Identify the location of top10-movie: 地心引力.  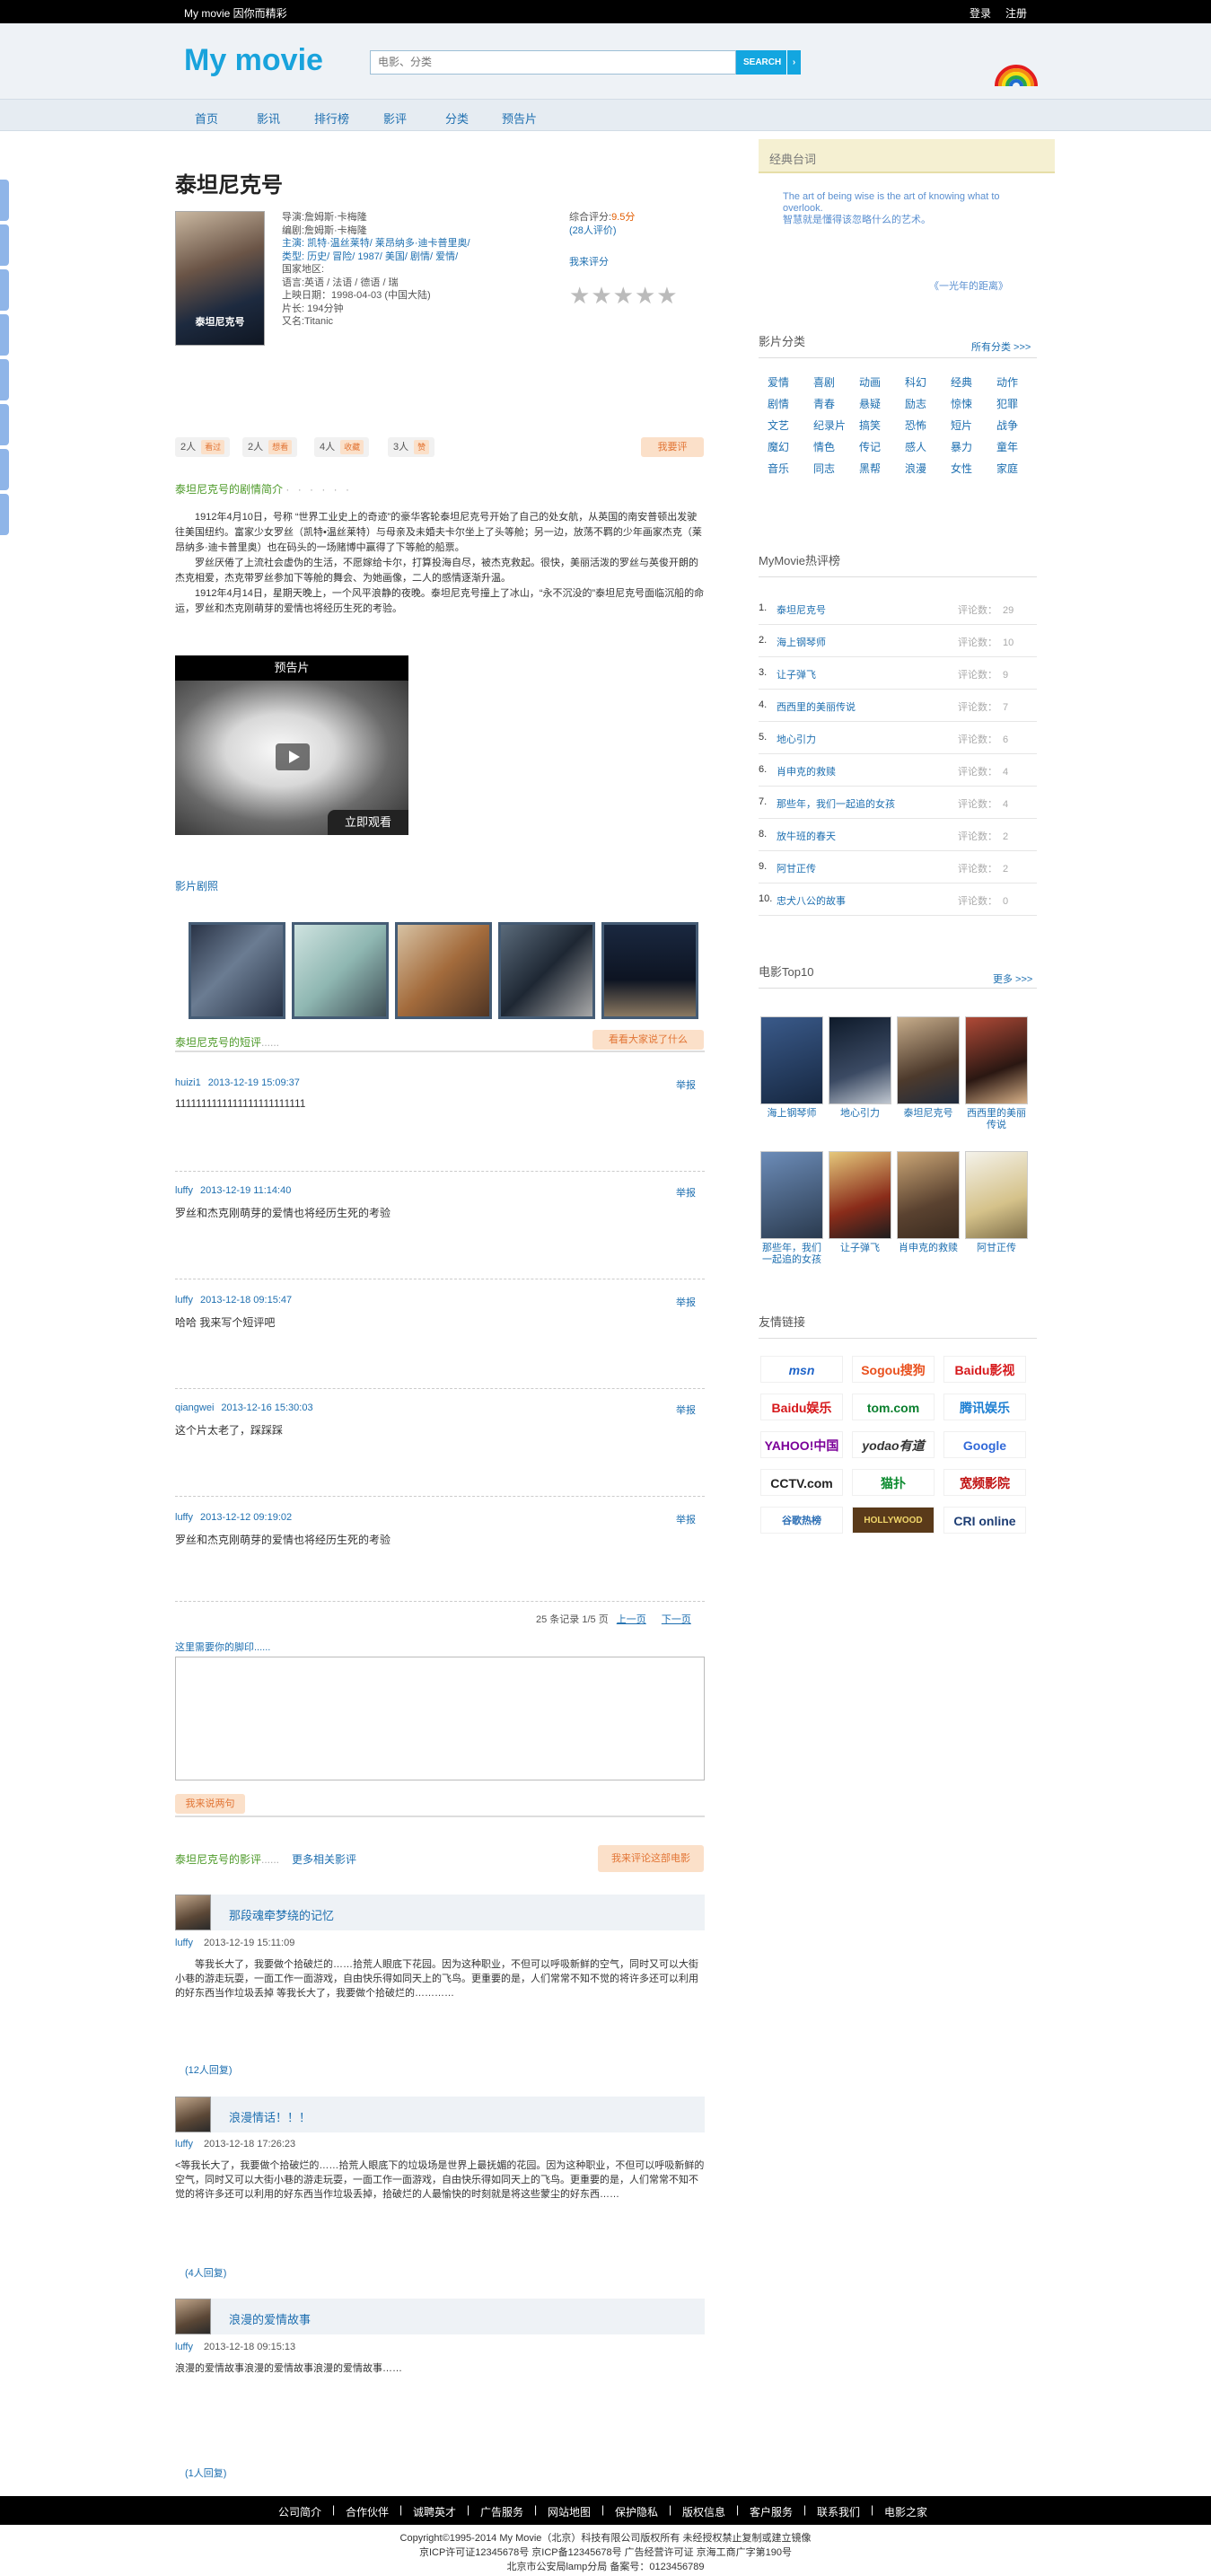
(860, 1068).